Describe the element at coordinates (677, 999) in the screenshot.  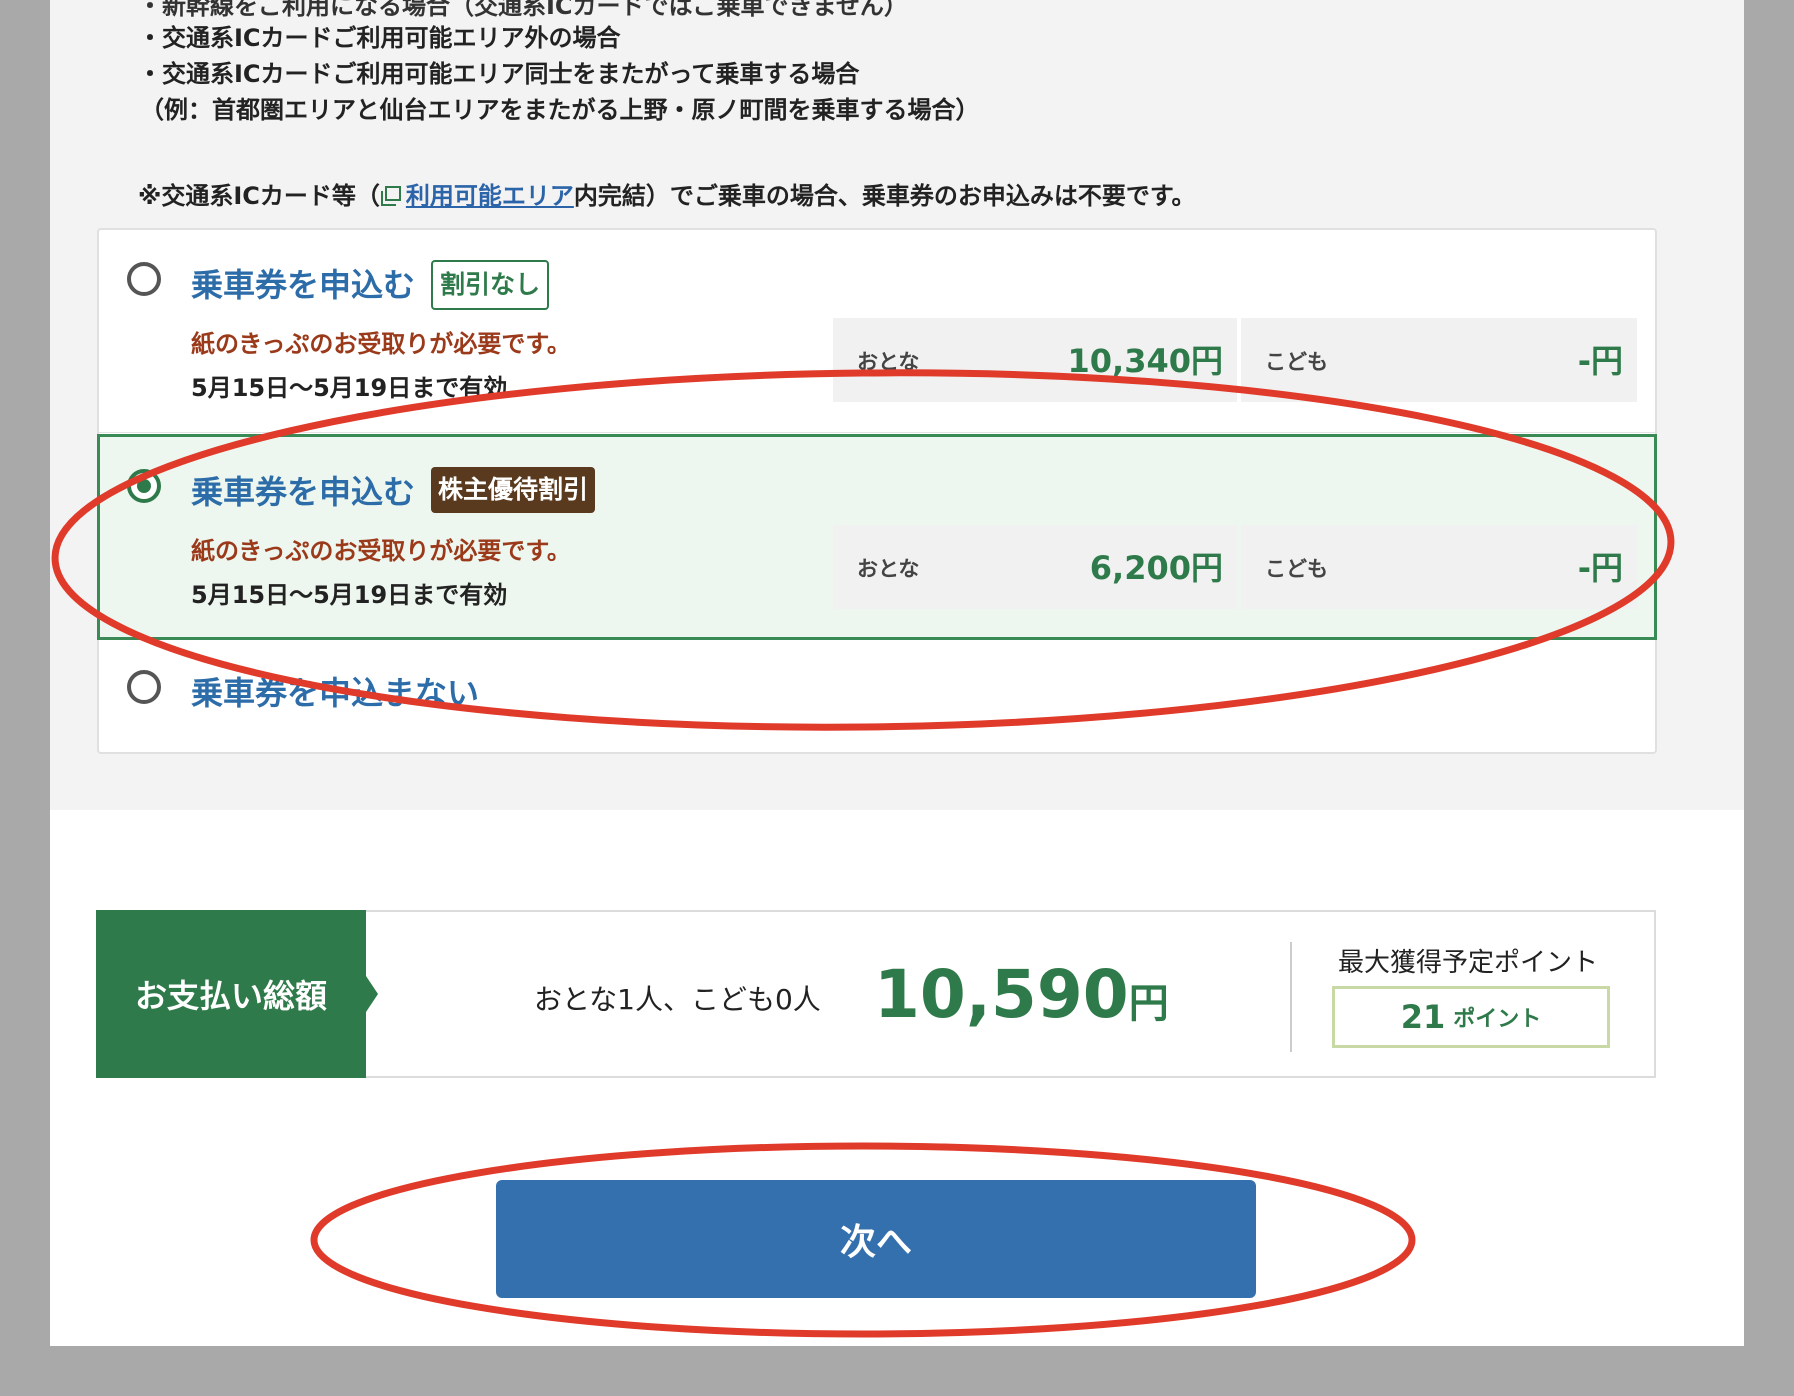
I see `passenger-count: おとな1人、こども0人` at that location.